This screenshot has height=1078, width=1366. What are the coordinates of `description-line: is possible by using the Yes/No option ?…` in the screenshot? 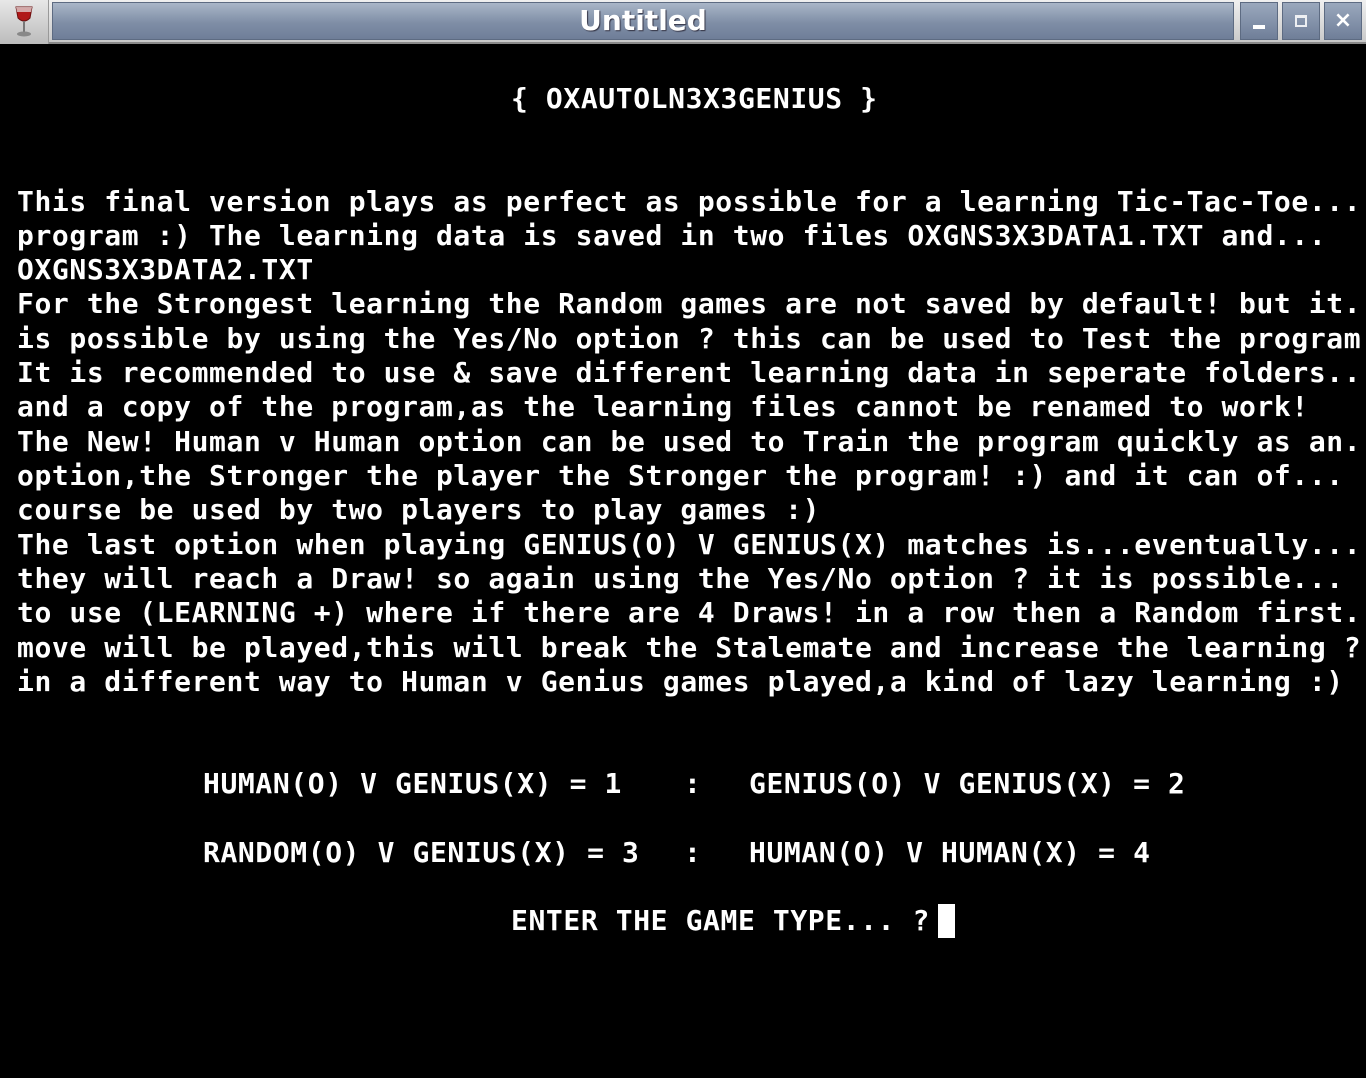 It's located at (691, 338).